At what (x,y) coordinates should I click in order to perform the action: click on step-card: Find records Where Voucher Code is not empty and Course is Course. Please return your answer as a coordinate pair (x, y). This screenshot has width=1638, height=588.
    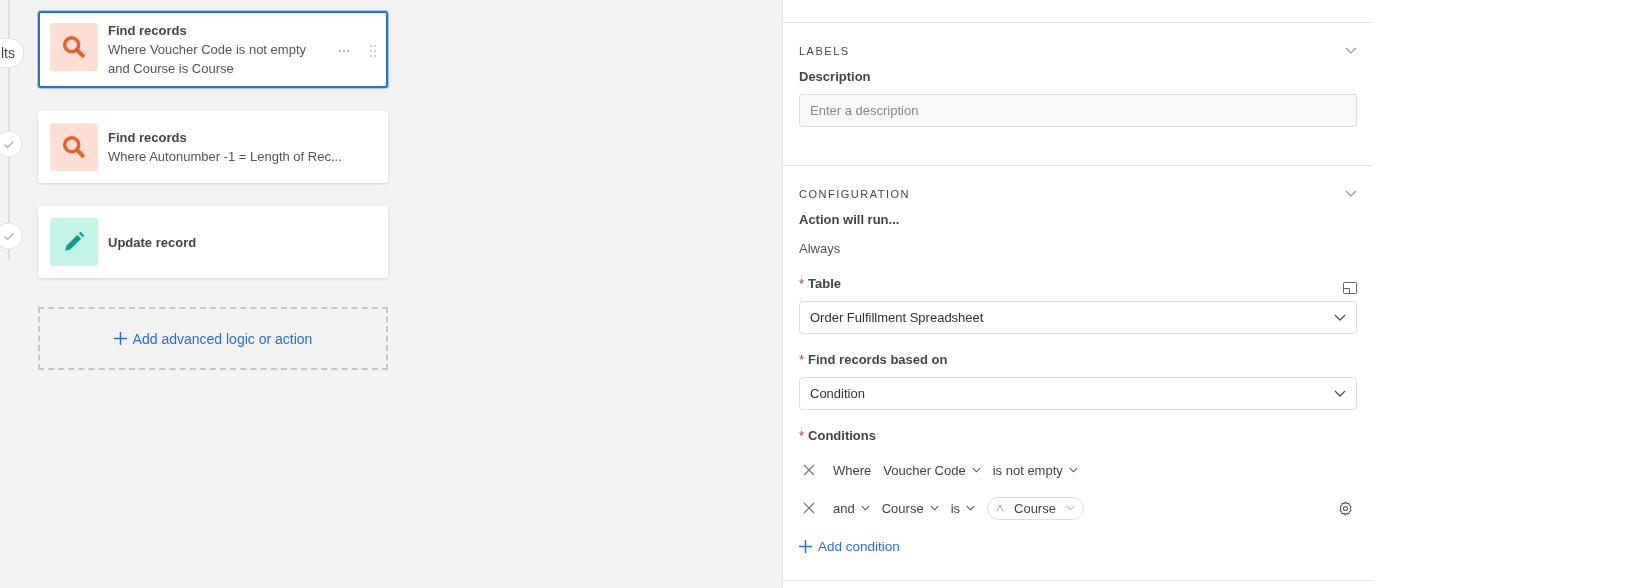
    Looking at the image, I should click on (213, 49).